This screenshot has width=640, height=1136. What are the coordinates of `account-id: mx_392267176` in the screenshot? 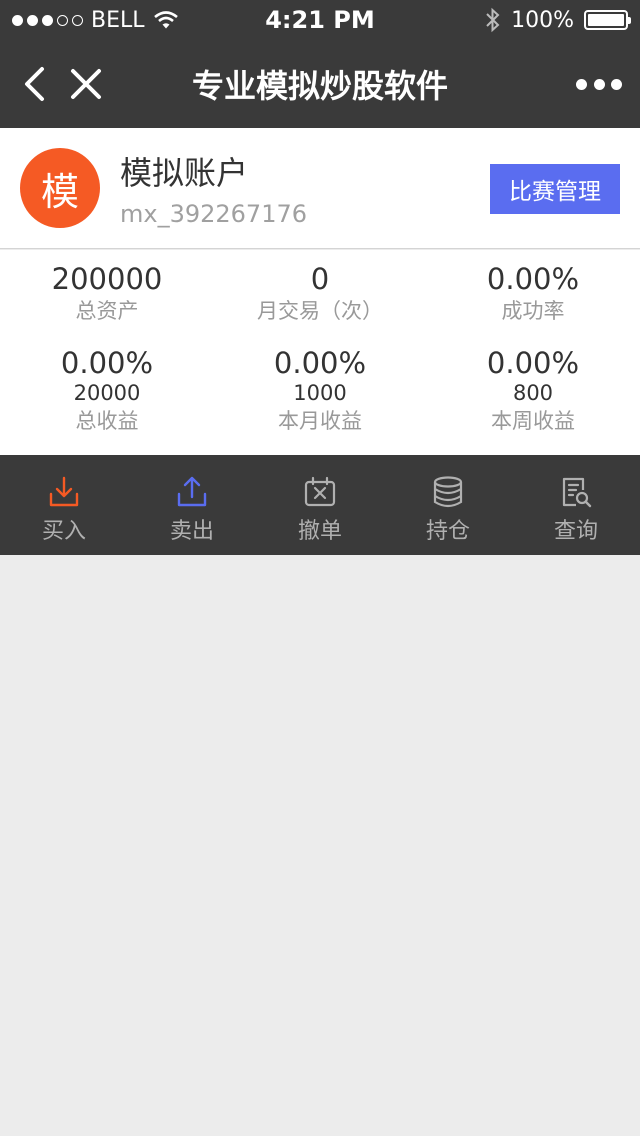 It's located at (214, 214).